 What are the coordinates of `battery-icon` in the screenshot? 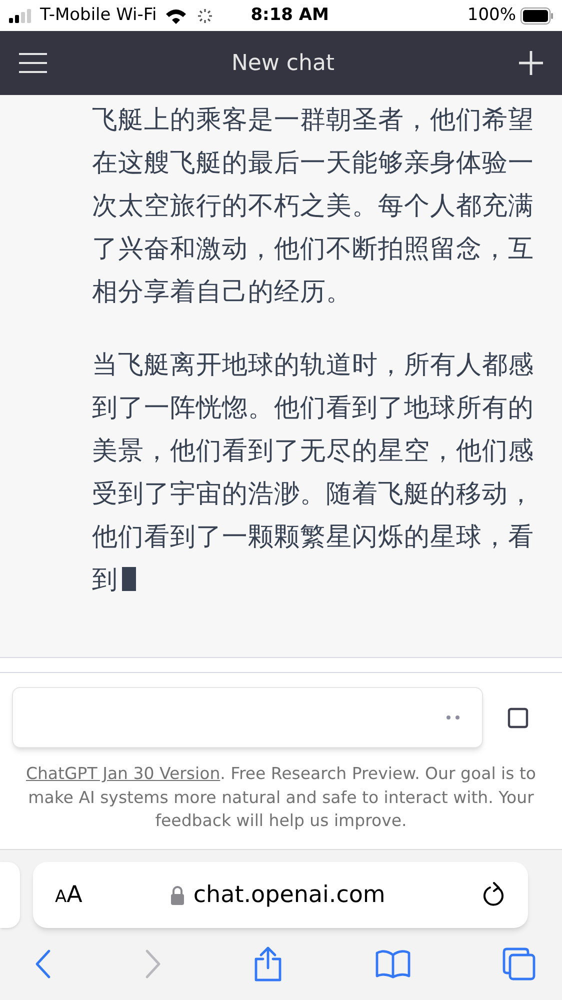 It's located at (537, 15).